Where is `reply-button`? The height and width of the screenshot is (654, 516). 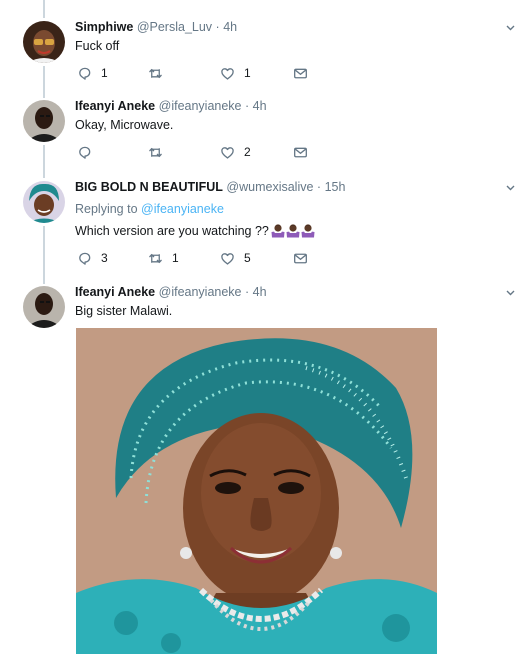
reply-button is located at coordinates (89, 152).